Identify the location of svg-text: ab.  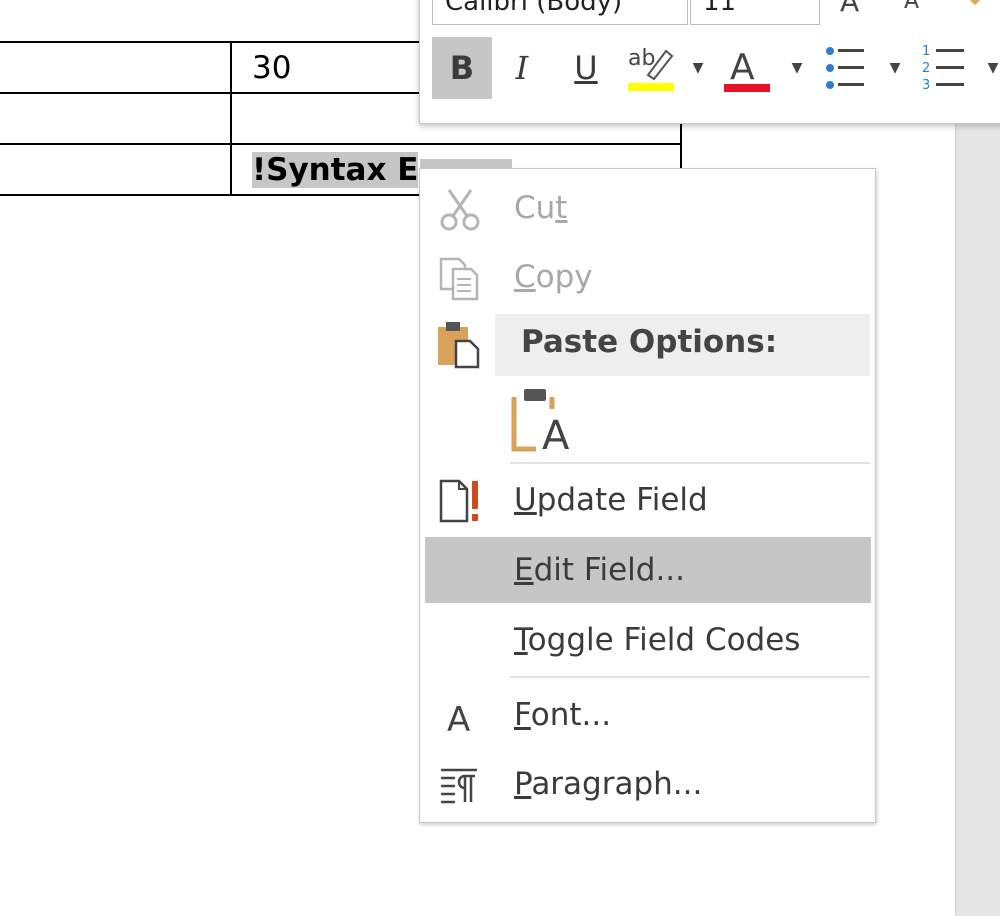
(641, 58).